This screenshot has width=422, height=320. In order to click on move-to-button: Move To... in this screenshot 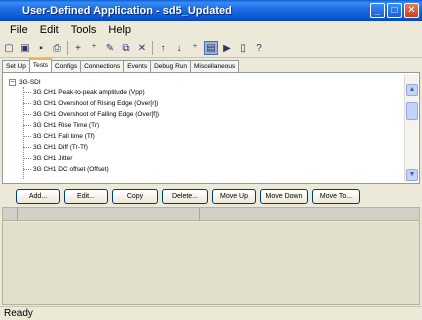, I will do `click(336, 196)`.